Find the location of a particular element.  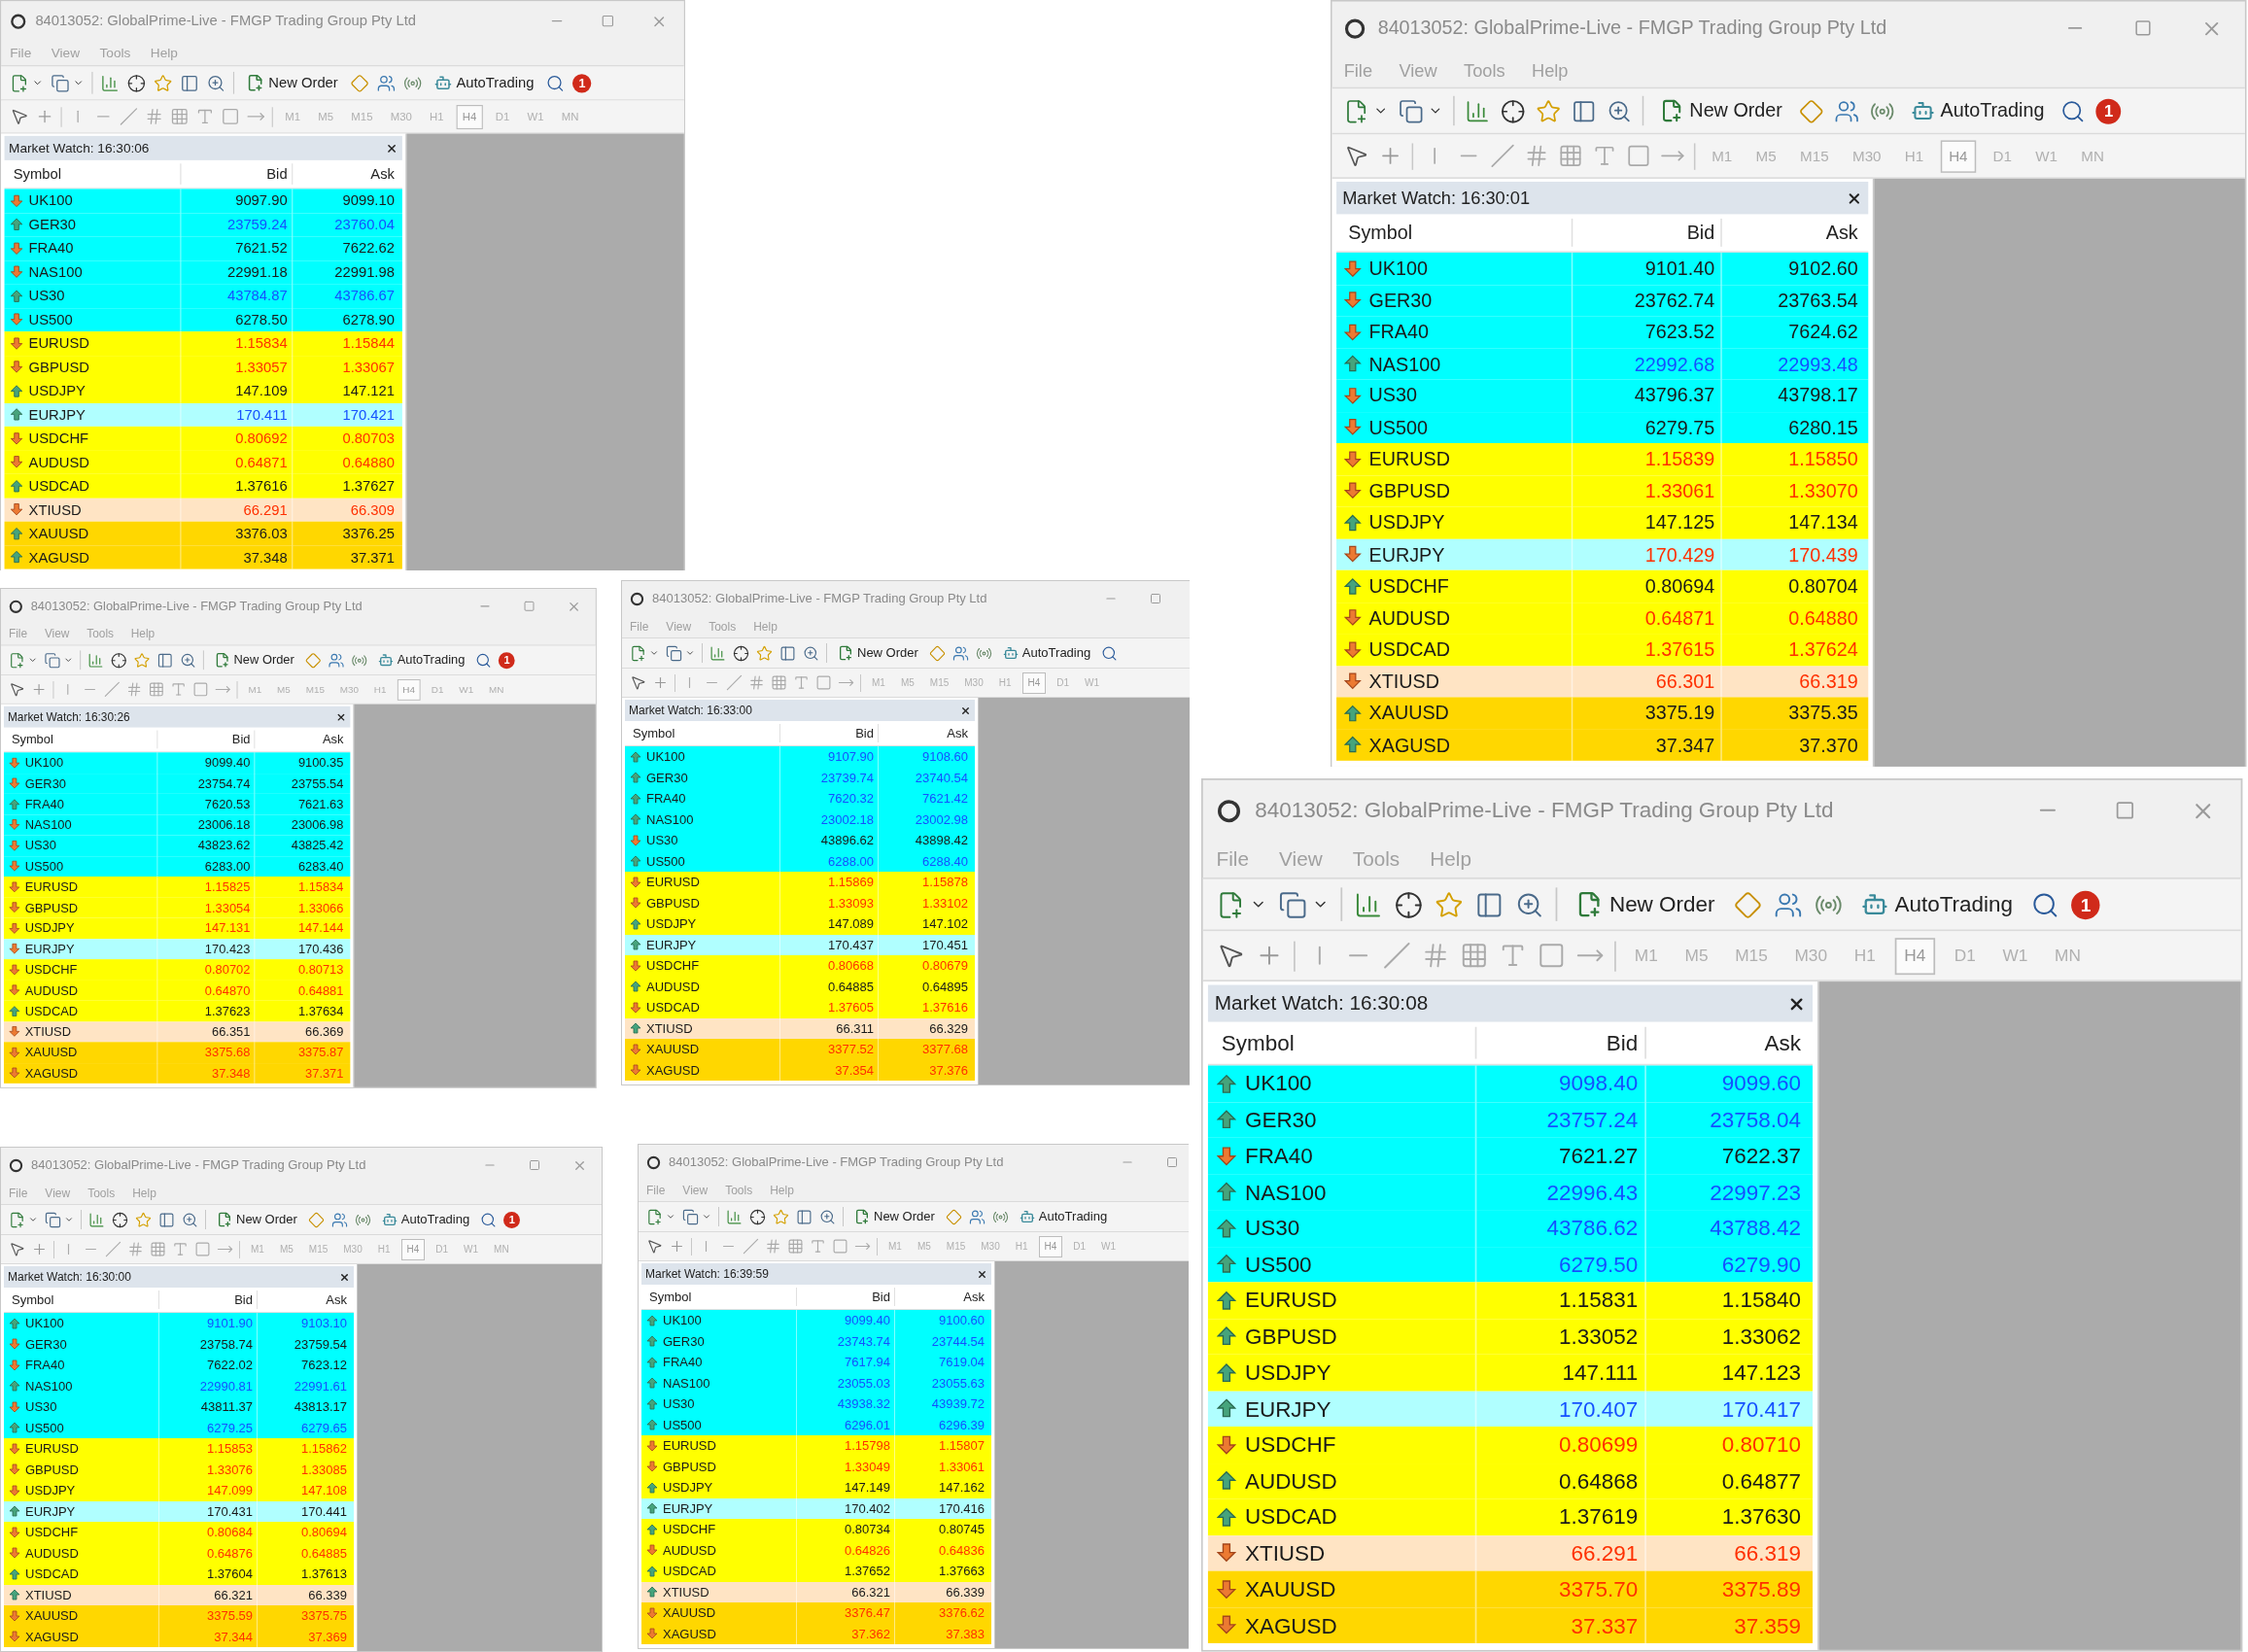

quote-row: XAGUSD 37.348 37.371 is located at coordinates (177, 1073).